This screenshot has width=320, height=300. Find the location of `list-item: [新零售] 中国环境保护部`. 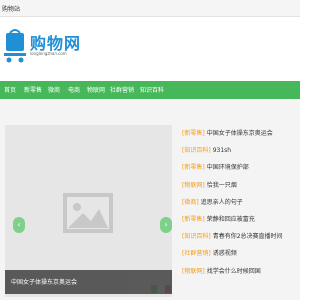

list-item: [新零售] 中国环境保护部 is located at coordinates (240, 167).